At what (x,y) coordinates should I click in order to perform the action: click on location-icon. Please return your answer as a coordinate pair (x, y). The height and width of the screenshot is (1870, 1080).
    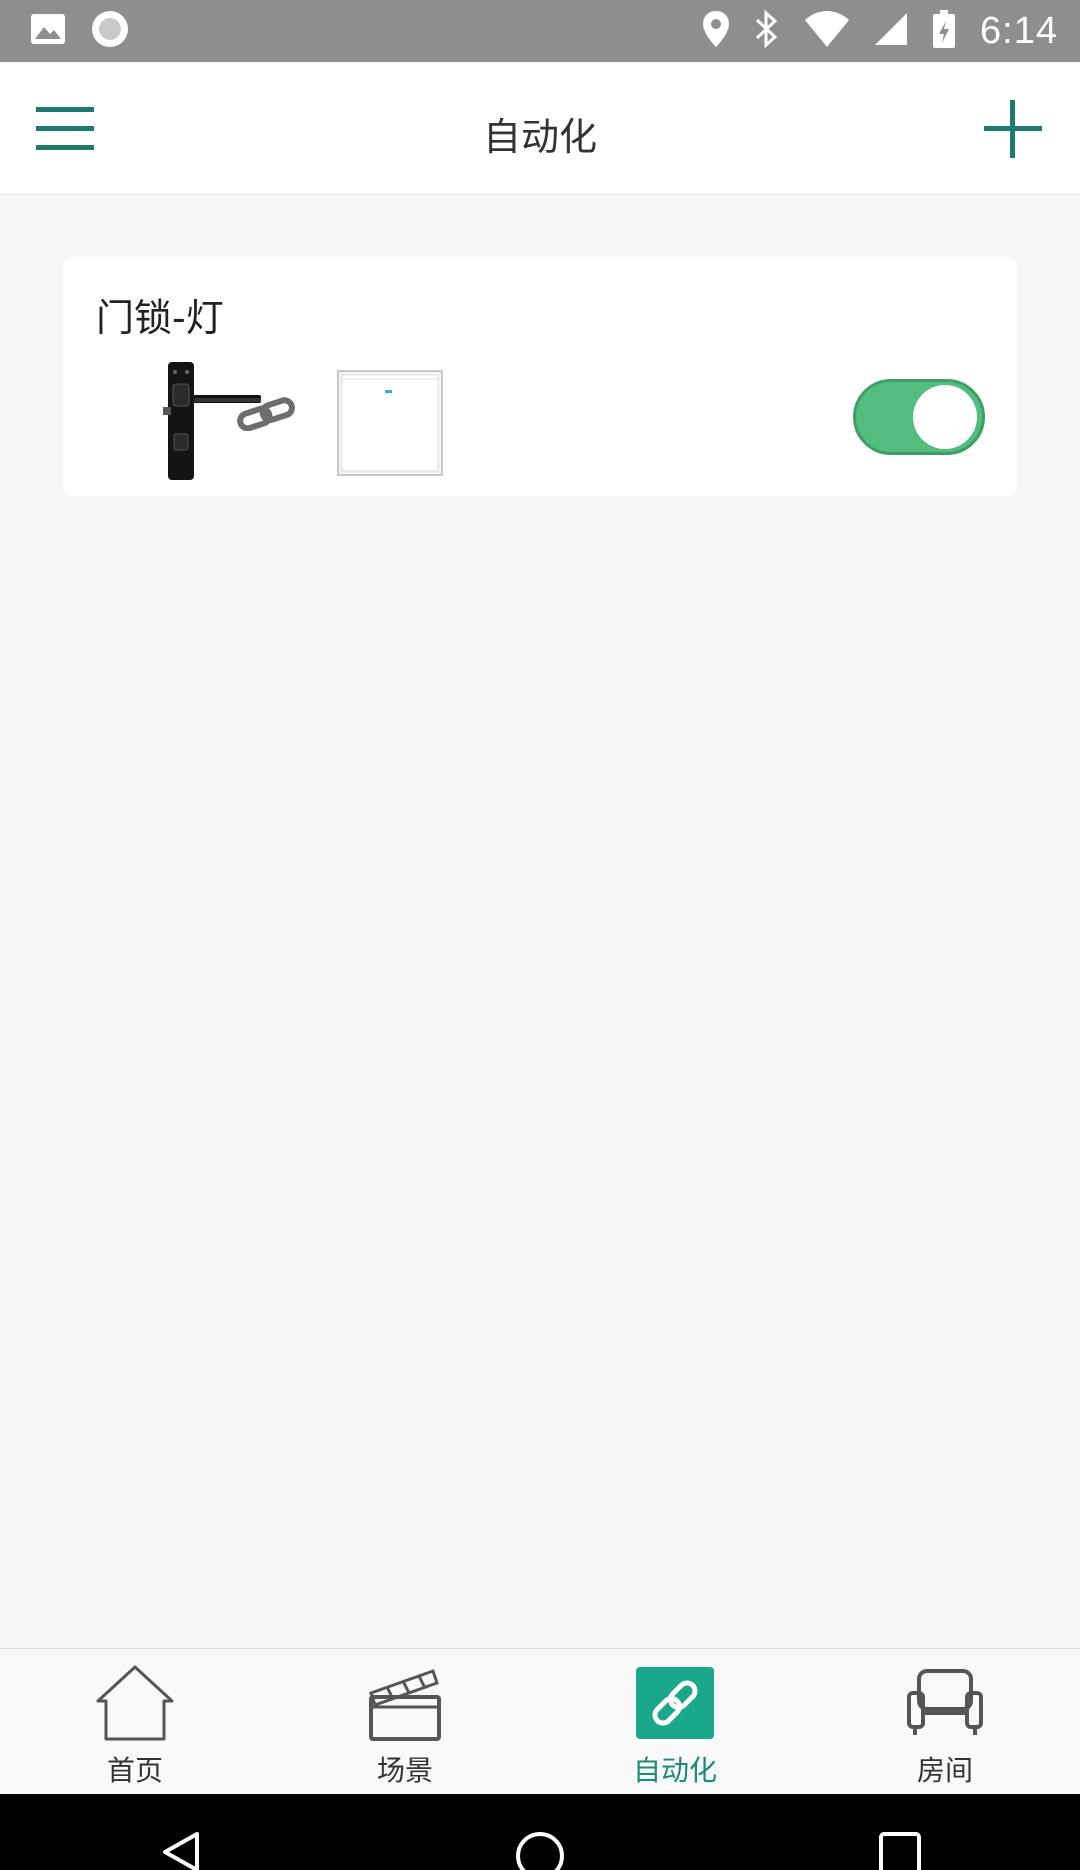
    Looking at the image, I should click on (716, 31).